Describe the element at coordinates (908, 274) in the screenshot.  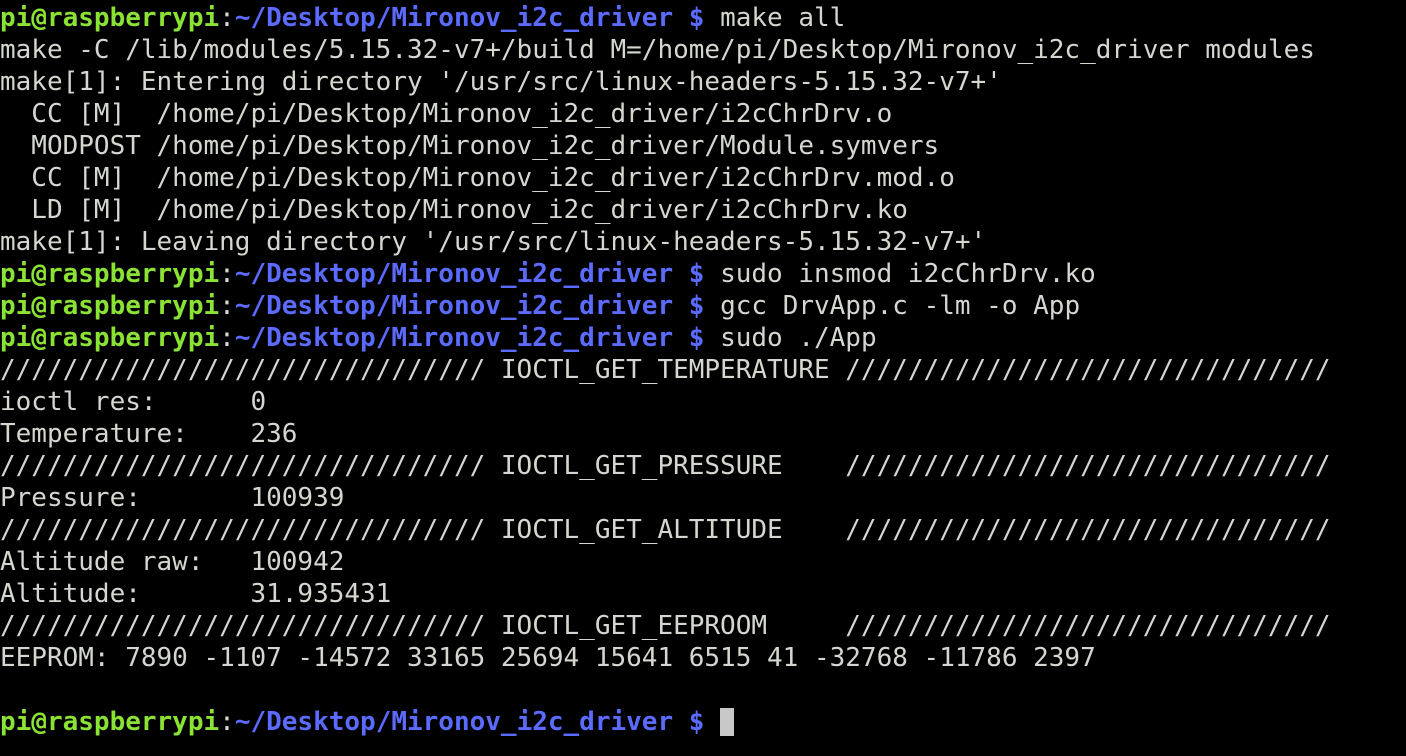
I see `command-text: sudo insmod i2cChrDrv.ko` at that location.